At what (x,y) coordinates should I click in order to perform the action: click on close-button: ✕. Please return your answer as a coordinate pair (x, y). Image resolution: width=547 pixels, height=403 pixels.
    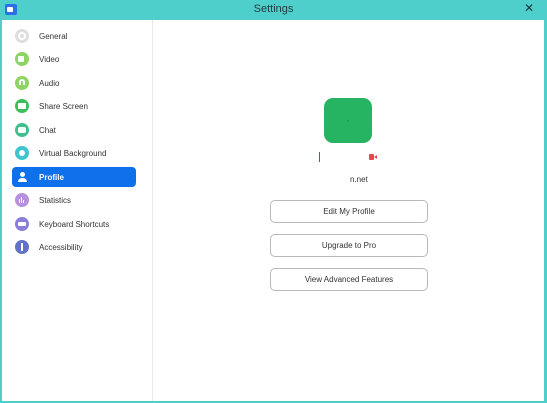
    Looking at the image, I should click on (529, 8).